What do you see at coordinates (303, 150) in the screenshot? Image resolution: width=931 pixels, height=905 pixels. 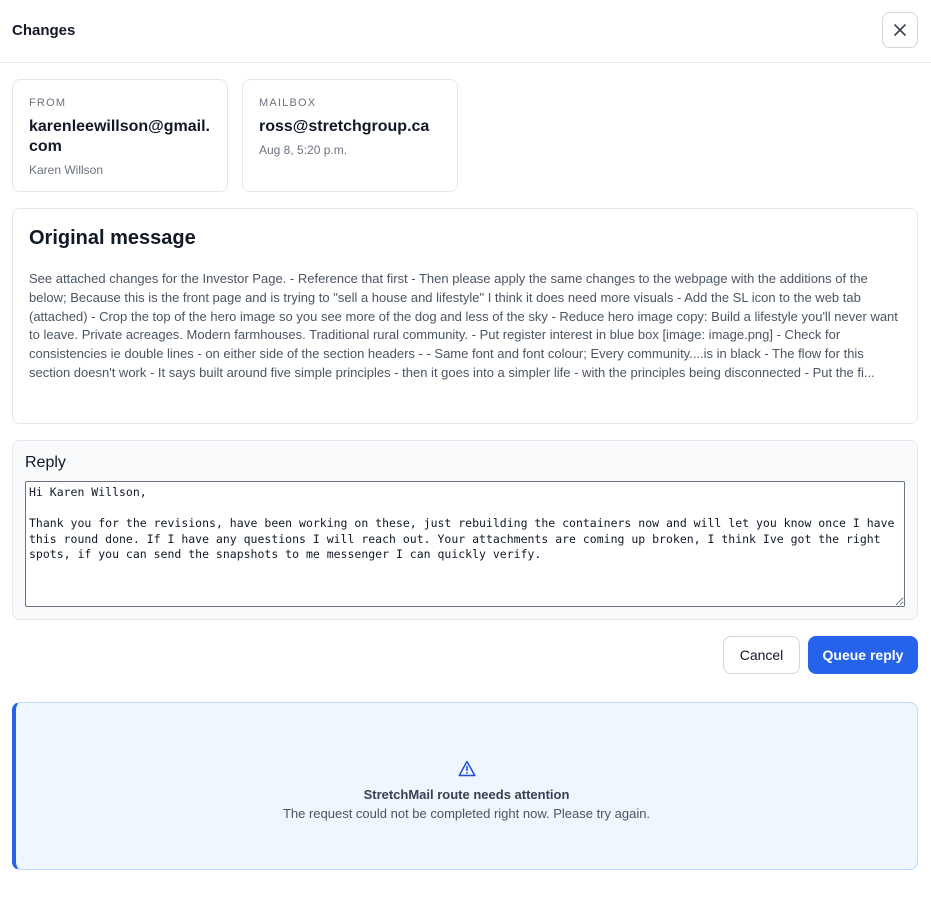 I see `mailbox-date: Aug 8, 5:20 p.m.` at bounding box center [303, 150].